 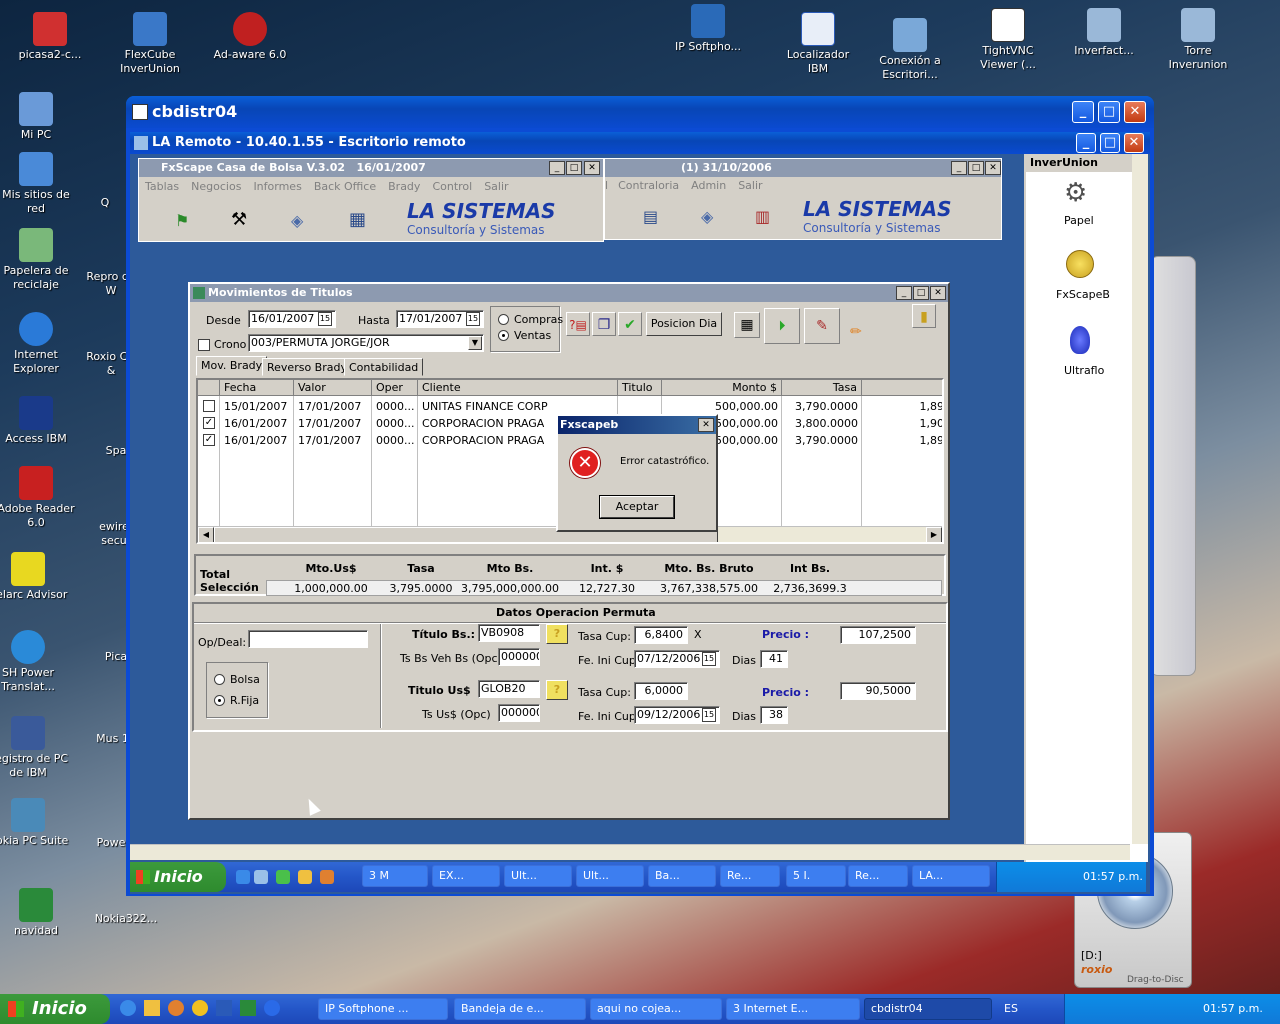 I want to click on dialog-close-button: ✕, so click(x=706, y=425).